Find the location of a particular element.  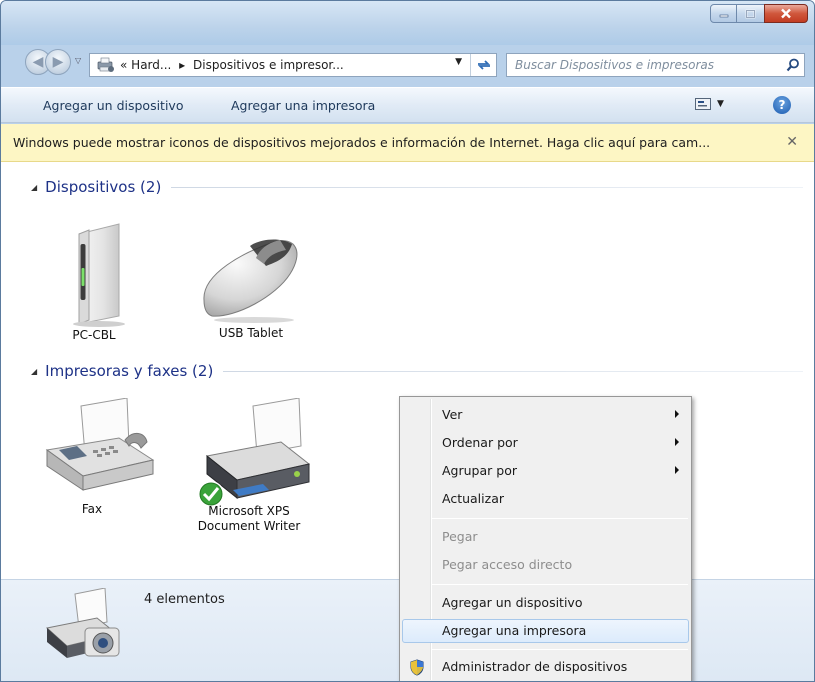

printer-item-label: Fax is located at coordinates (92, 509).